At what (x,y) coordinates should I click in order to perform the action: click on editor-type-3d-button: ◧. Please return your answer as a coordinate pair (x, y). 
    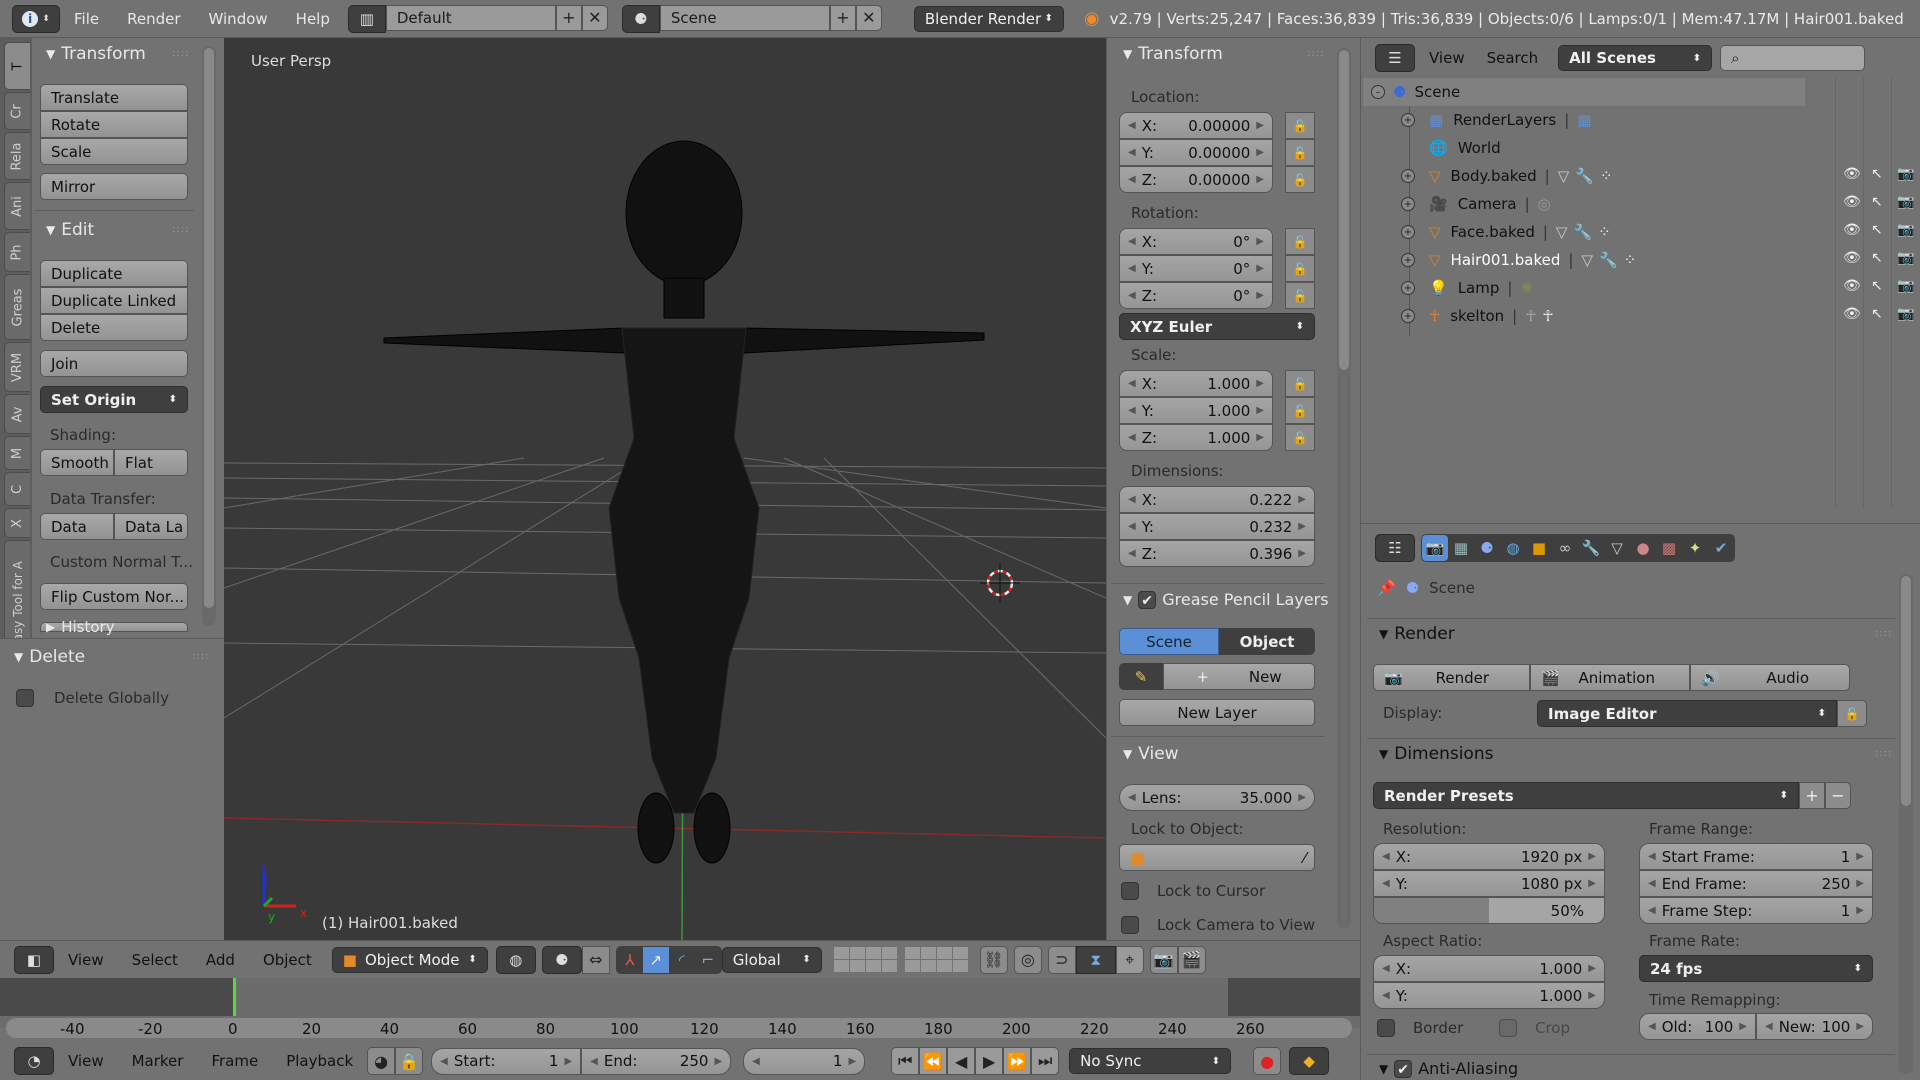
    Looking at the image, I should click on (34, 959).